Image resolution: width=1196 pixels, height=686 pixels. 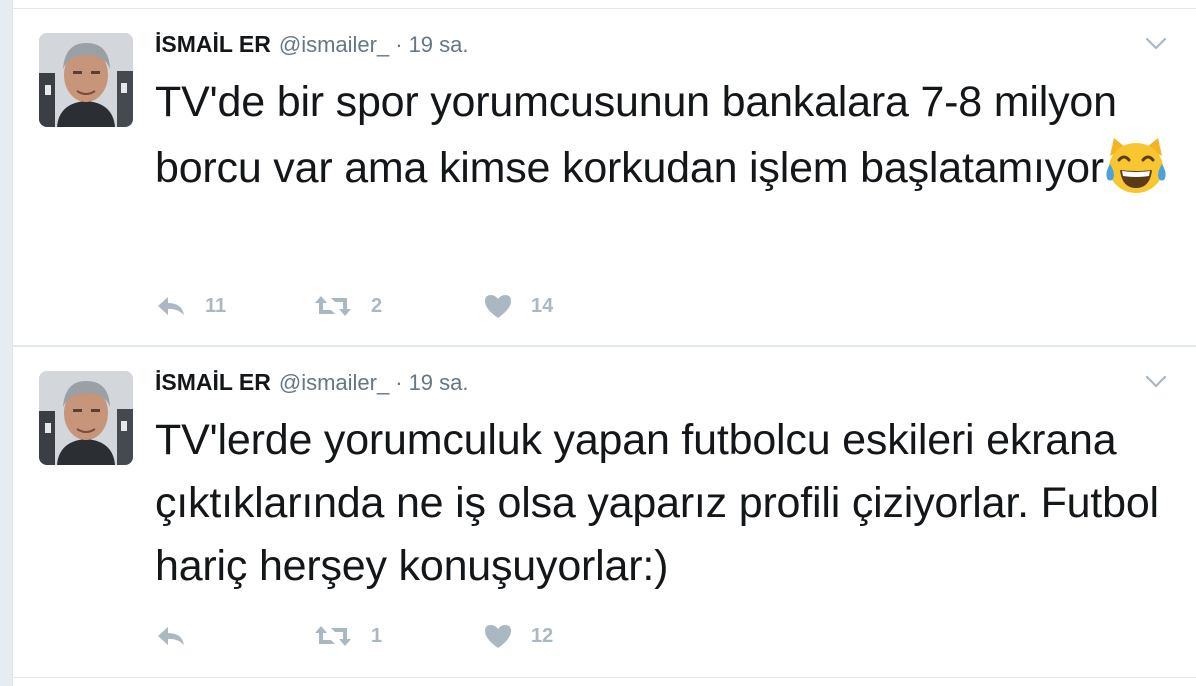 I want to click on reply-count: 11, so click(x=216, y=305).